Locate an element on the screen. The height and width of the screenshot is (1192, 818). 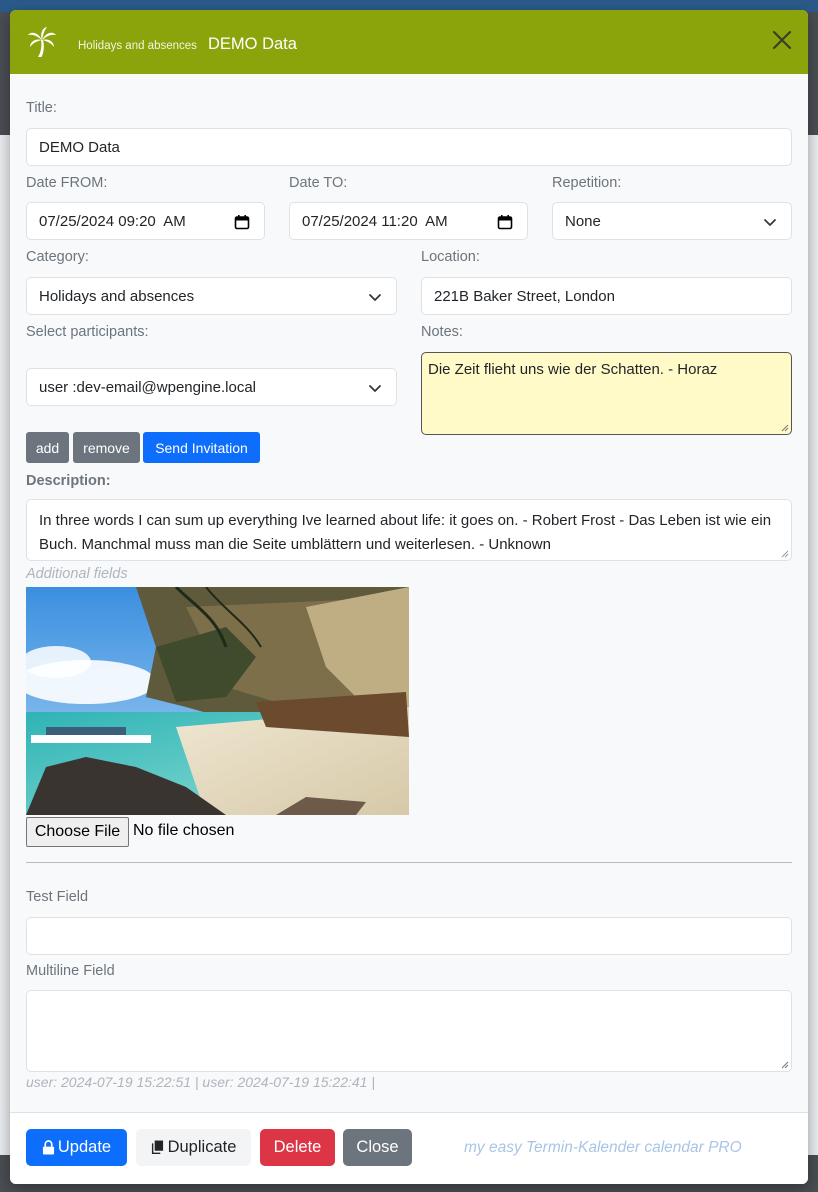
remove-participant-button: remove is located at coordinates (106, 447).